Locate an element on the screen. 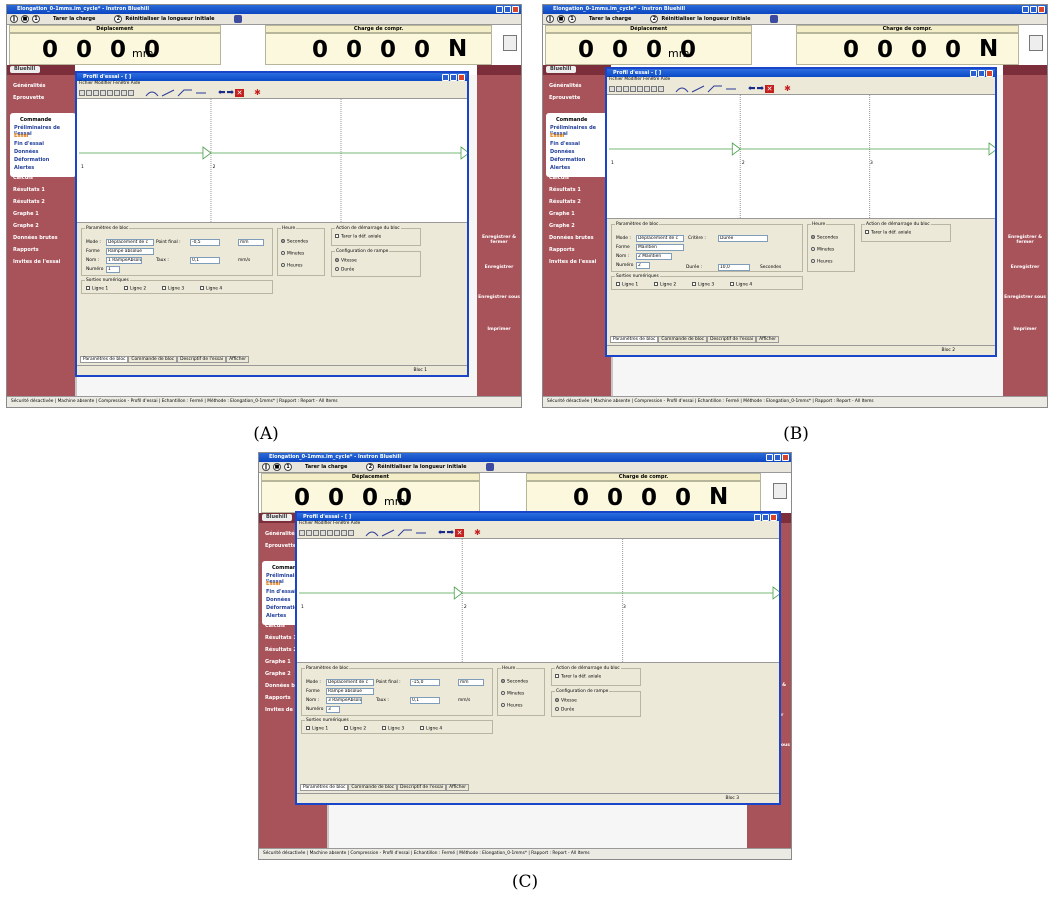 The width and height of the screenshot is (1051, 902). instrument-icon is located at coordinates (489, 467).